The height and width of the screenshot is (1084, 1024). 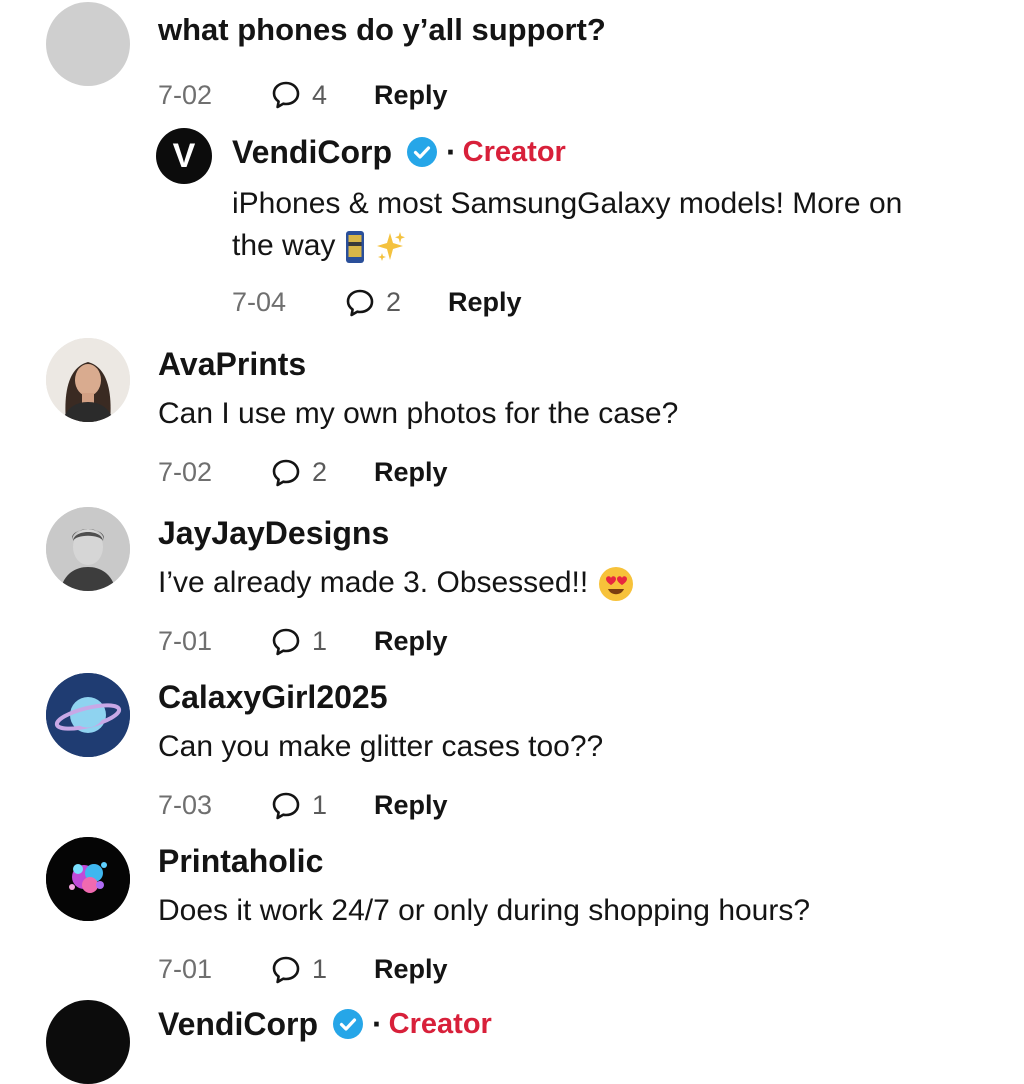 I want to click on comment-username: AvaPrints, so click(x=581, y=364).